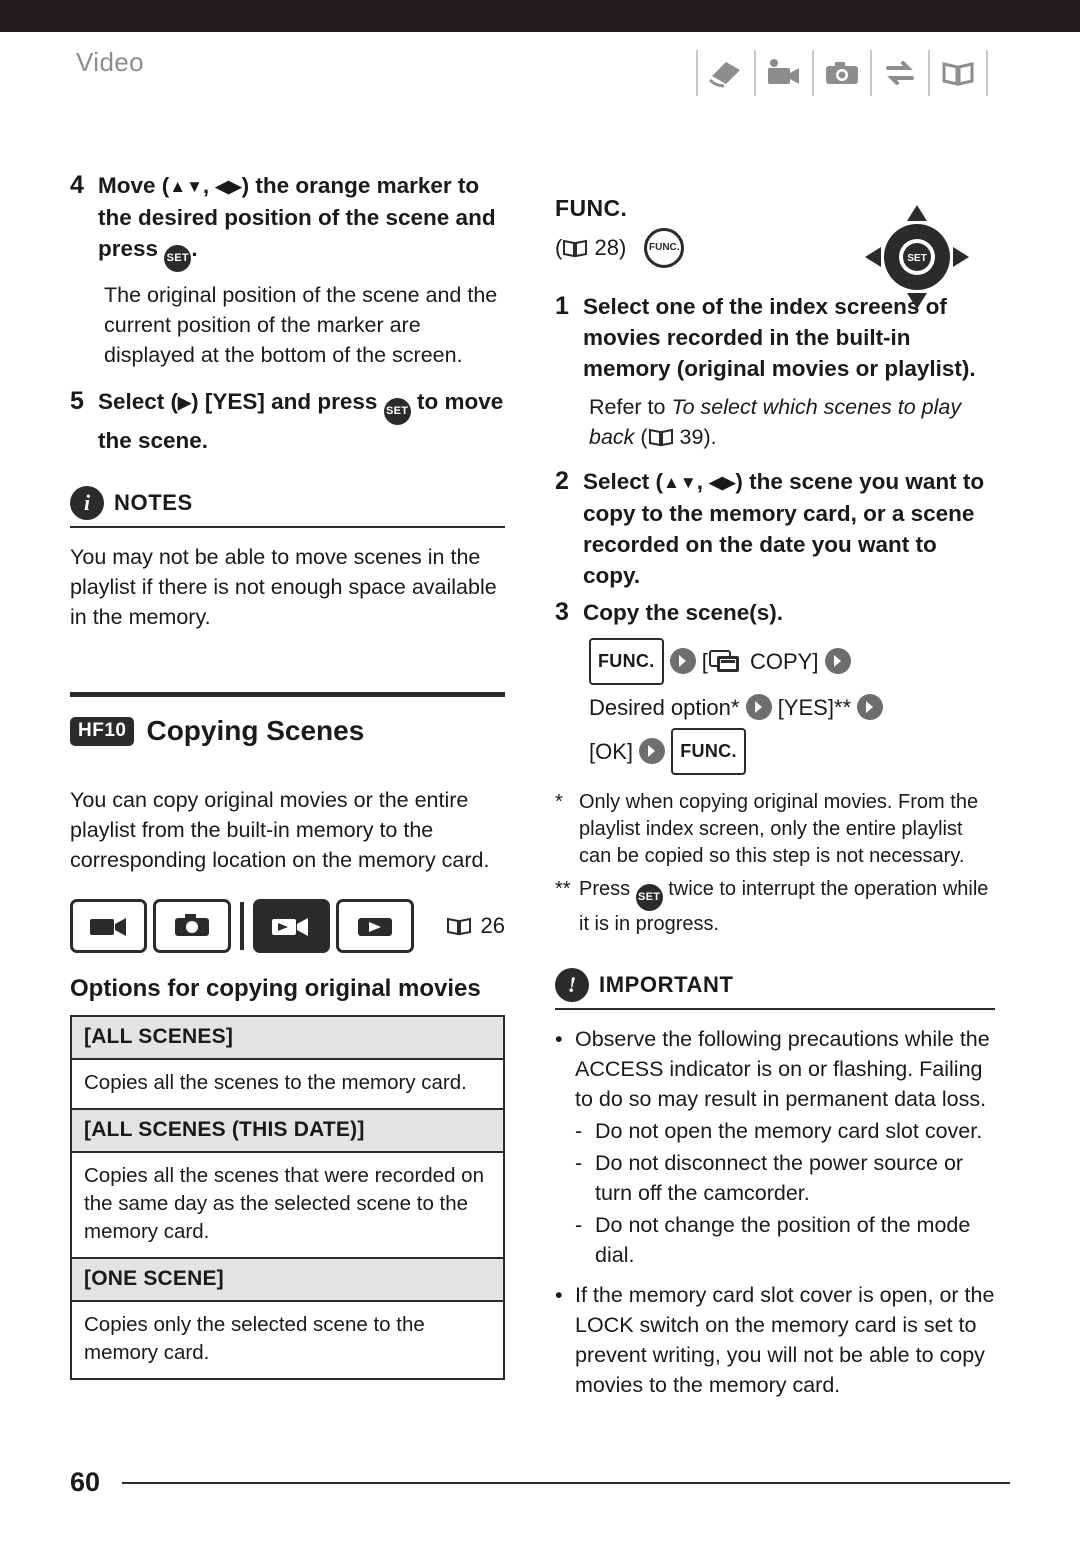 The height and width of the screenshot is (1560, 1080). Describe the element at coordinates (287, 694) in the screenshot. I see `section-divider` at that location.